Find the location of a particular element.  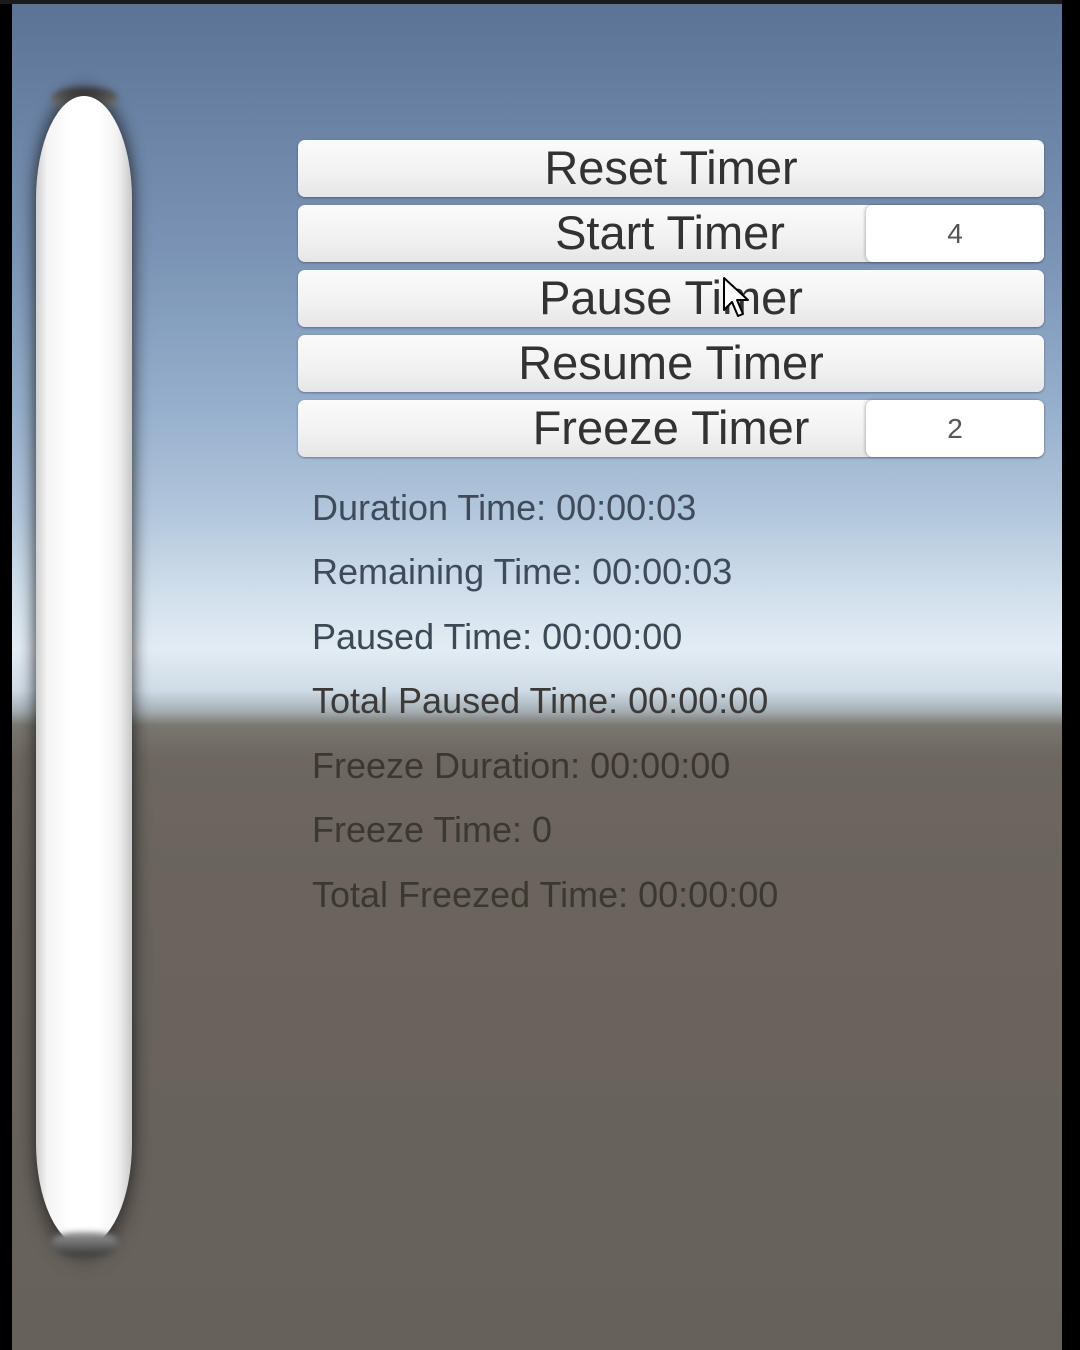

start-duration-input: 4 is located at coordinates (955, 233).